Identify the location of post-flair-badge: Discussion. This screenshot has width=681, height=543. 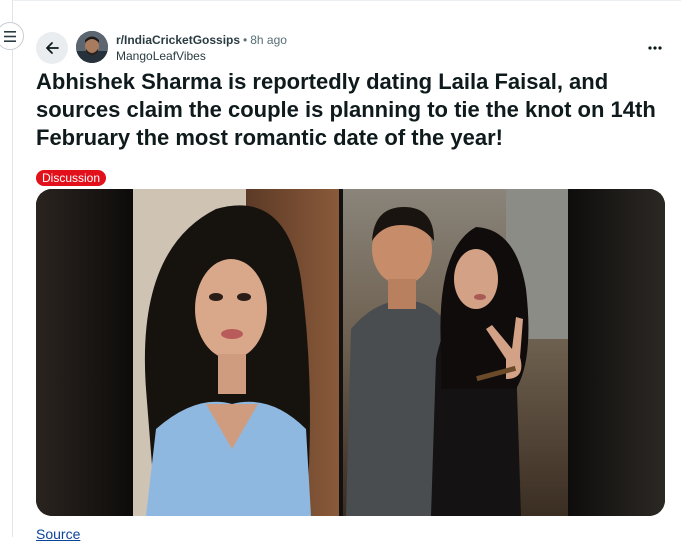
(71, 178).